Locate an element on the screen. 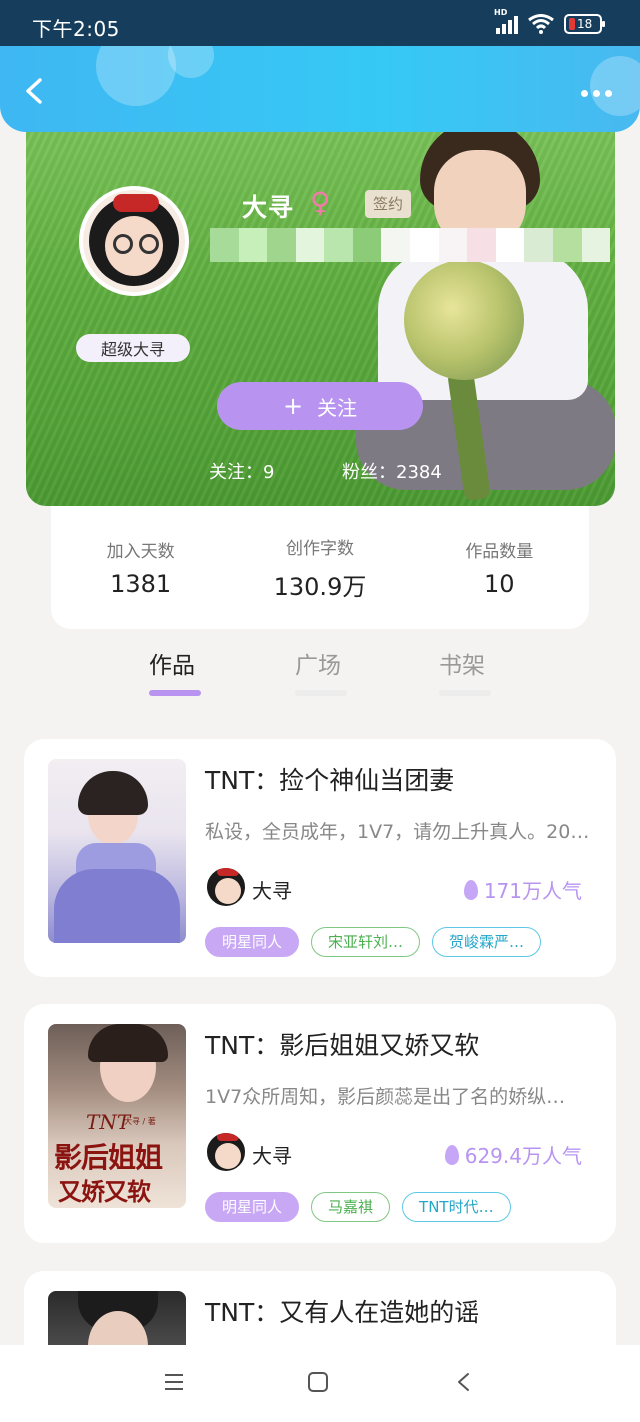 This screenshot has width=640, height=1422. cover-text-sub: 大寻 / 著 is located at coordinates (140, 1121).